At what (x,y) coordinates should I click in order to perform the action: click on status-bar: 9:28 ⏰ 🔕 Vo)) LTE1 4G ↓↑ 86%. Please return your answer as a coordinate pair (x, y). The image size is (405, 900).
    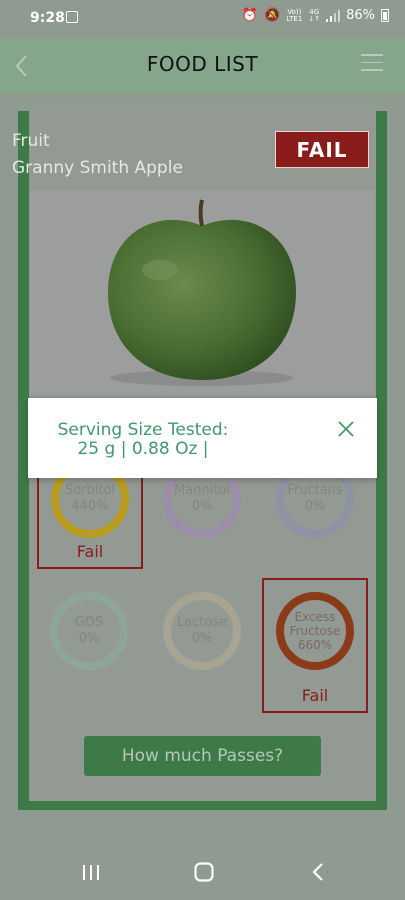
    Looking at the image, I should click on (202, 19).